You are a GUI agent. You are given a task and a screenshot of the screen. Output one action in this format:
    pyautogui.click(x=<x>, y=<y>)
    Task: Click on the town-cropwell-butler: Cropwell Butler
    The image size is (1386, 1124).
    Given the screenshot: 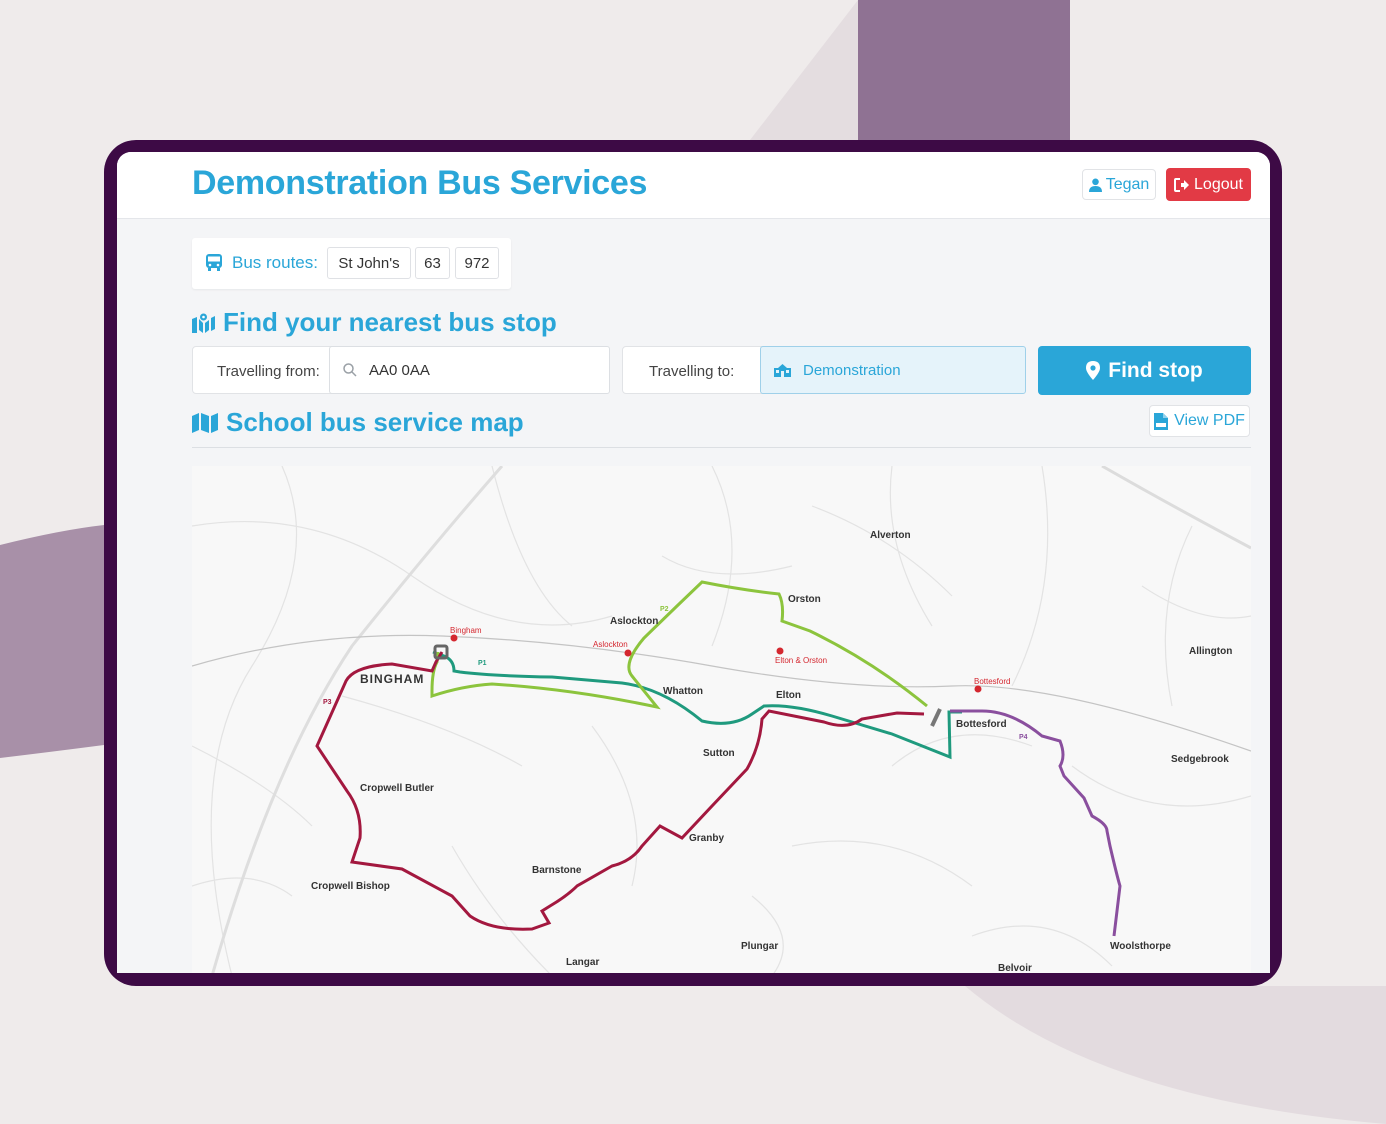 What is the action you would take?
    pyautogui.click(x=397, y=788)
    